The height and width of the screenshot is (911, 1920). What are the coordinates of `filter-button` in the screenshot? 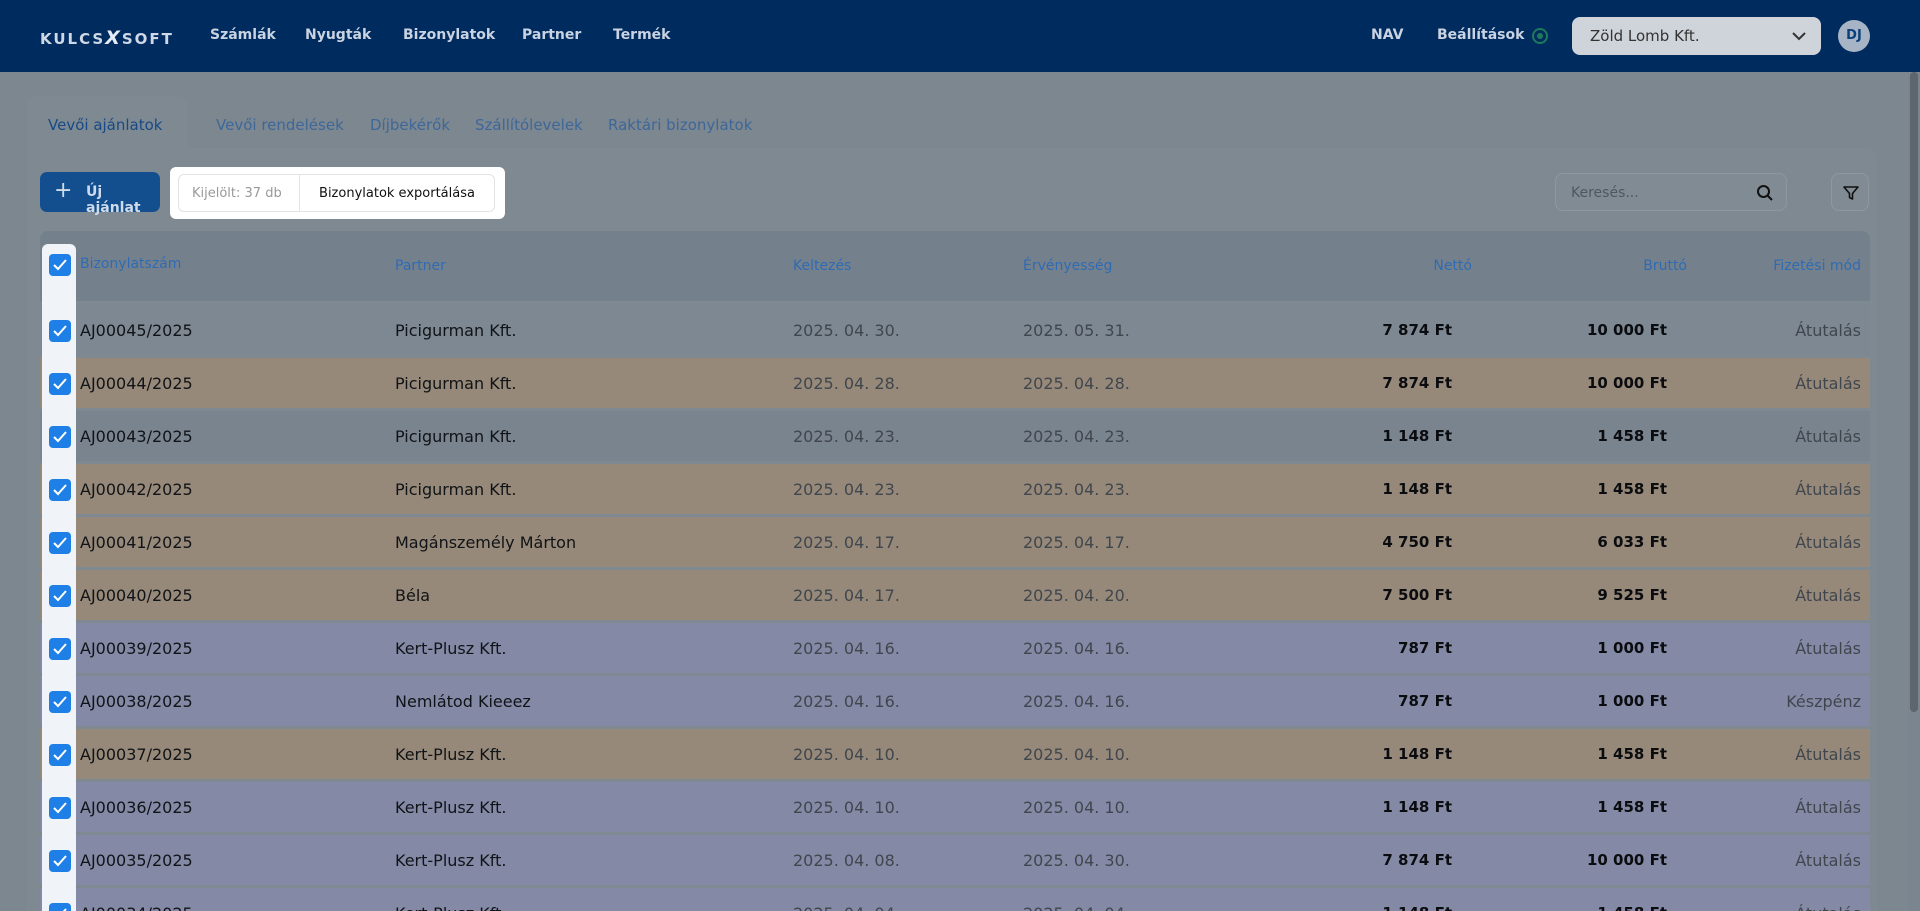 It's located at (1850, 192).